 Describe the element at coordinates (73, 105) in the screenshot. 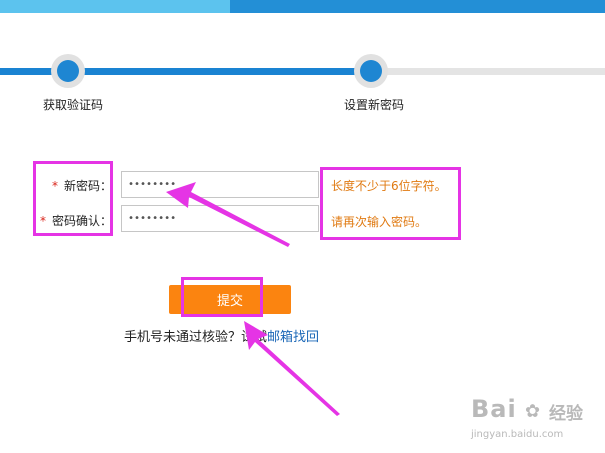

I see `step-1-label: 获取验证码` at that location.